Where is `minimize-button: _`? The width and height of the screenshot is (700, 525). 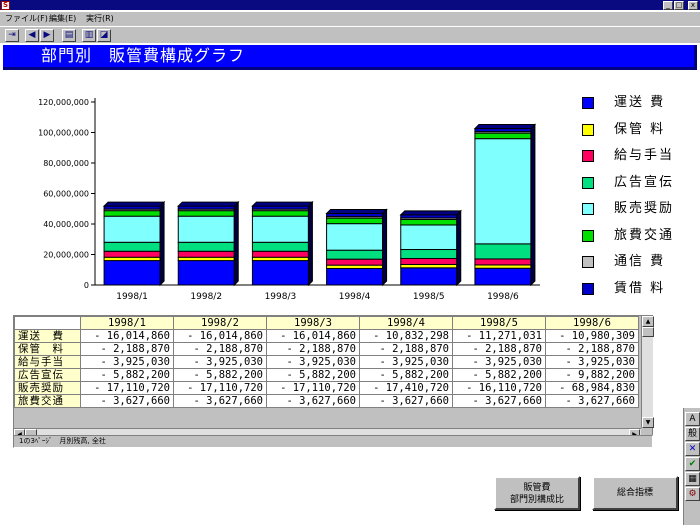 minimize-button: _ is located at coordinates (668, 5).